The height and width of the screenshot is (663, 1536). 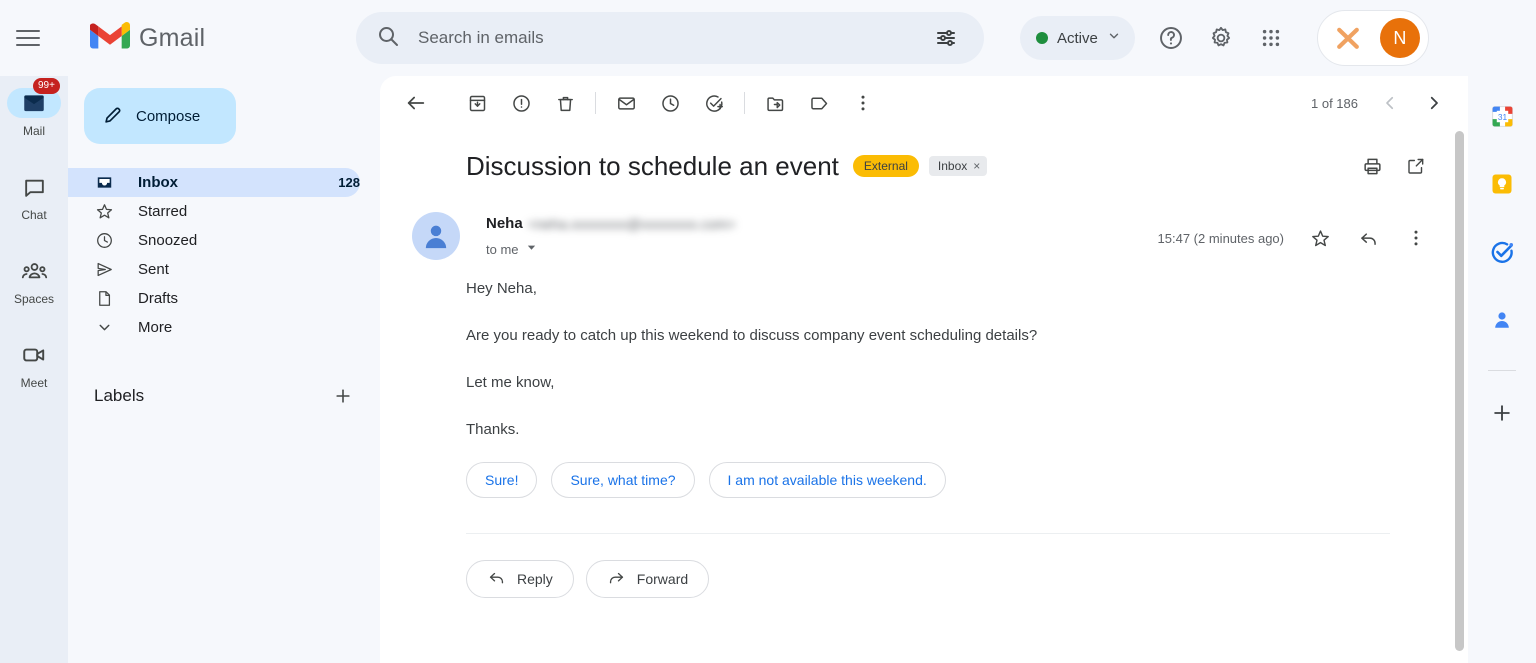 I want to click on newer-page-icon, so click(x=1390, y=103).